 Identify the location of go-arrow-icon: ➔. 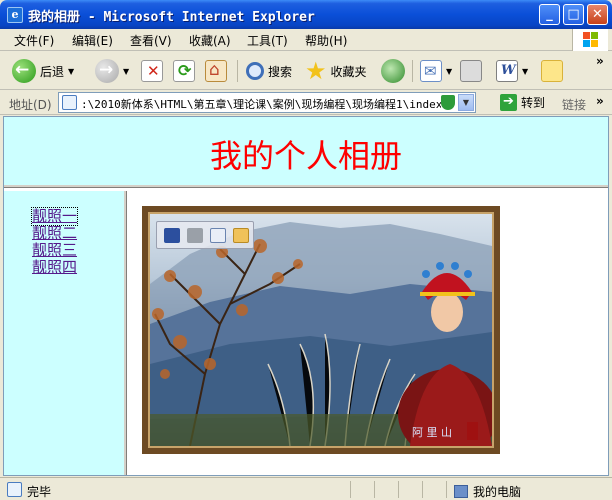
(508, 102).